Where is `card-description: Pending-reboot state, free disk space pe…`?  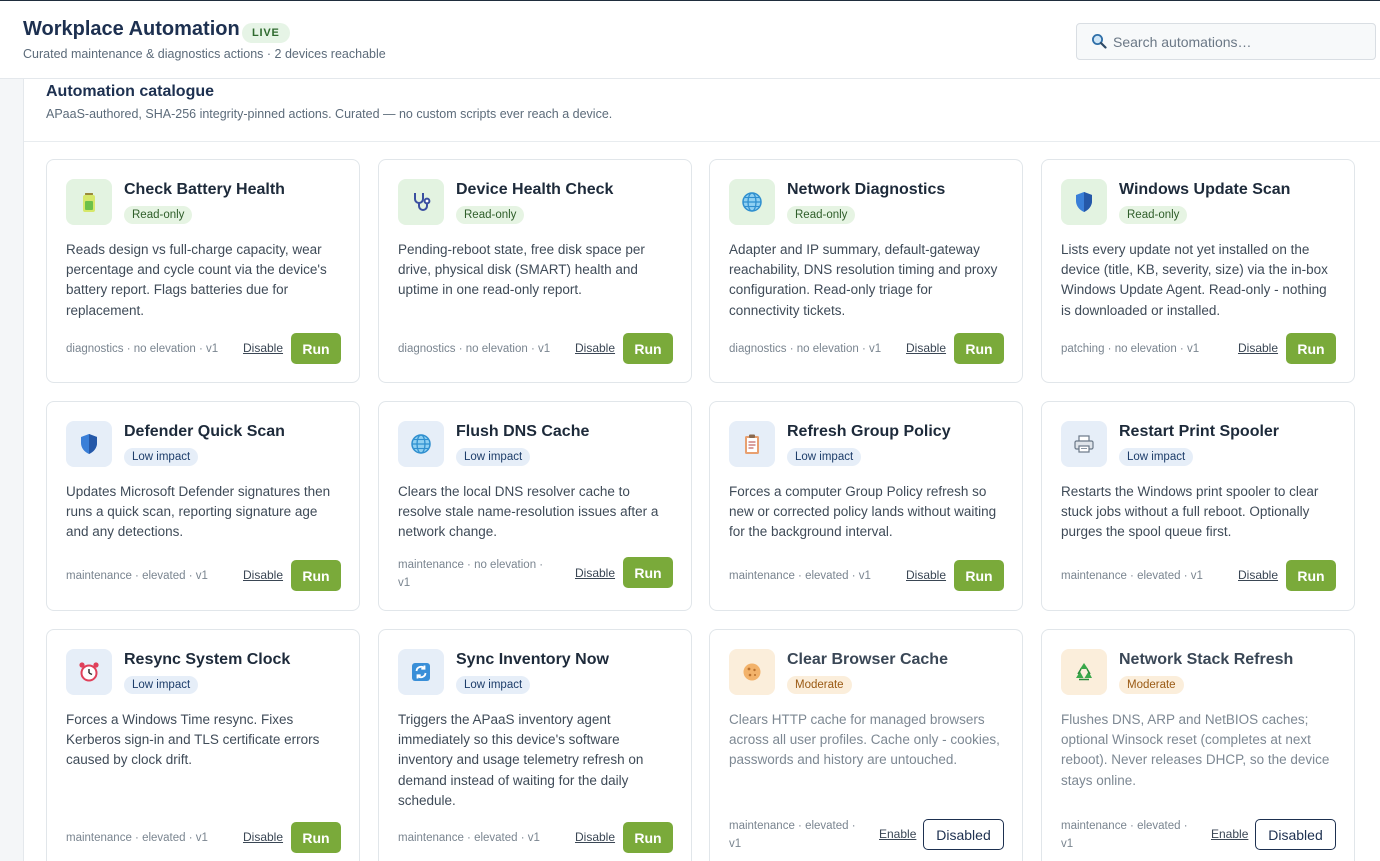 card-description: Pending-reboot state, free disk space pe… is located at coordinates (521, 270).